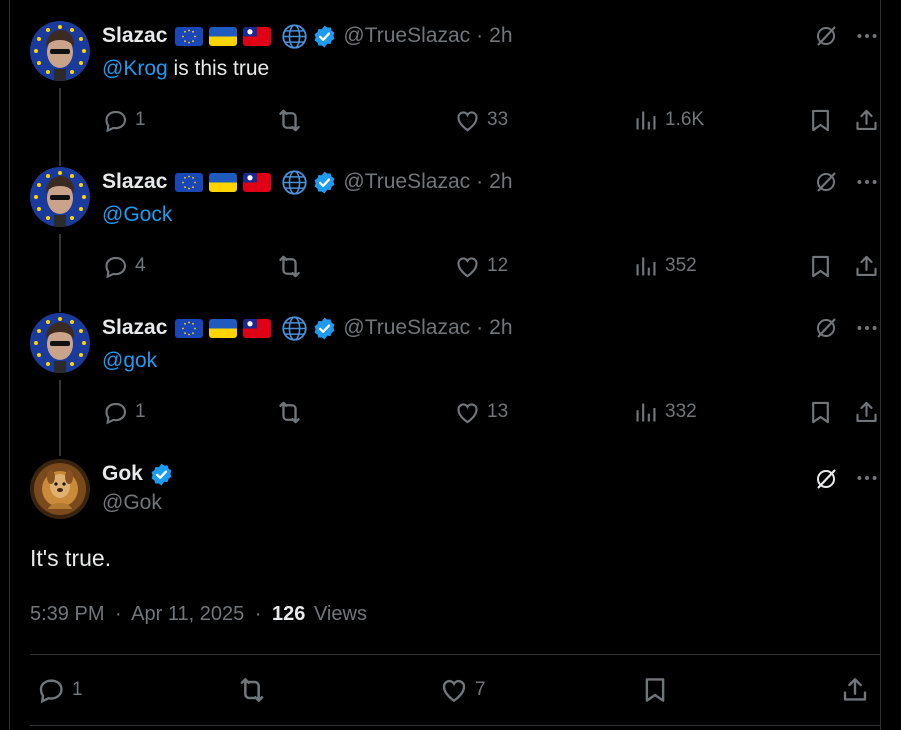  What do you see at coordinates (140, 265) in the screenshot?
I see `reply-count: 4` at bounding box center [140, 265].